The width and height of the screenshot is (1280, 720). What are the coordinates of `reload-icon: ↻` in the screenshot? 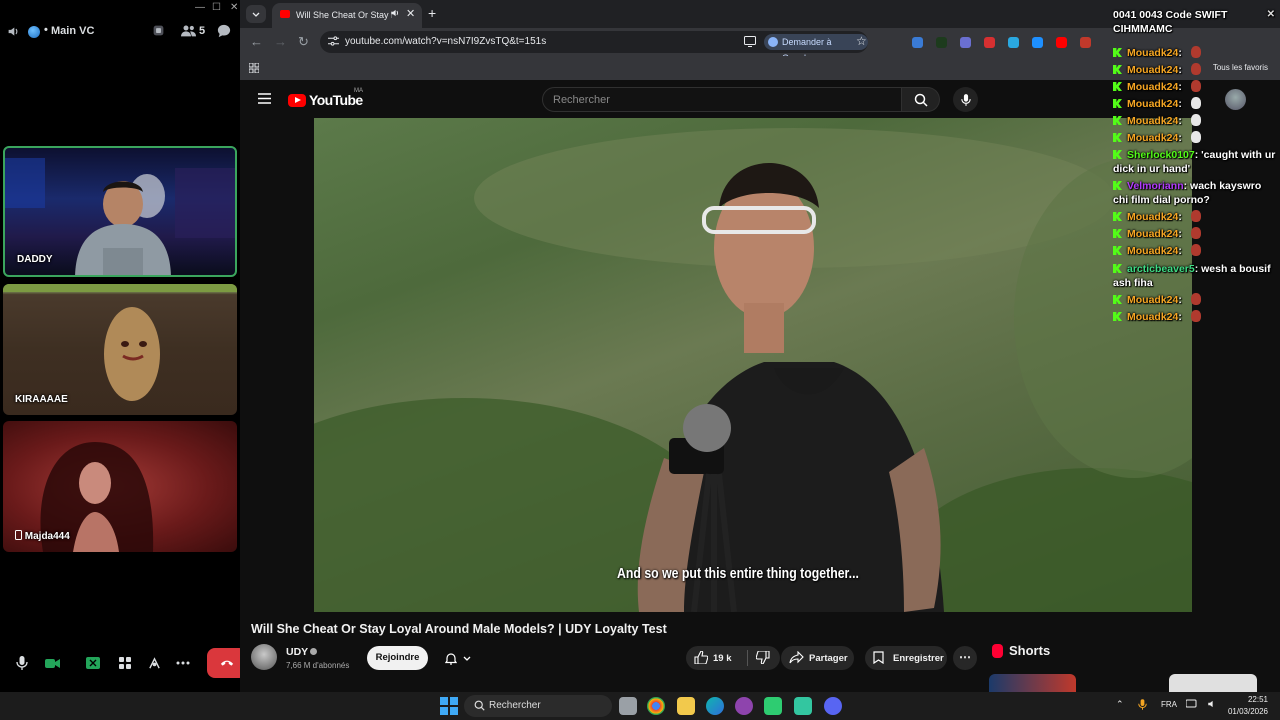 It's located at (303, 42).